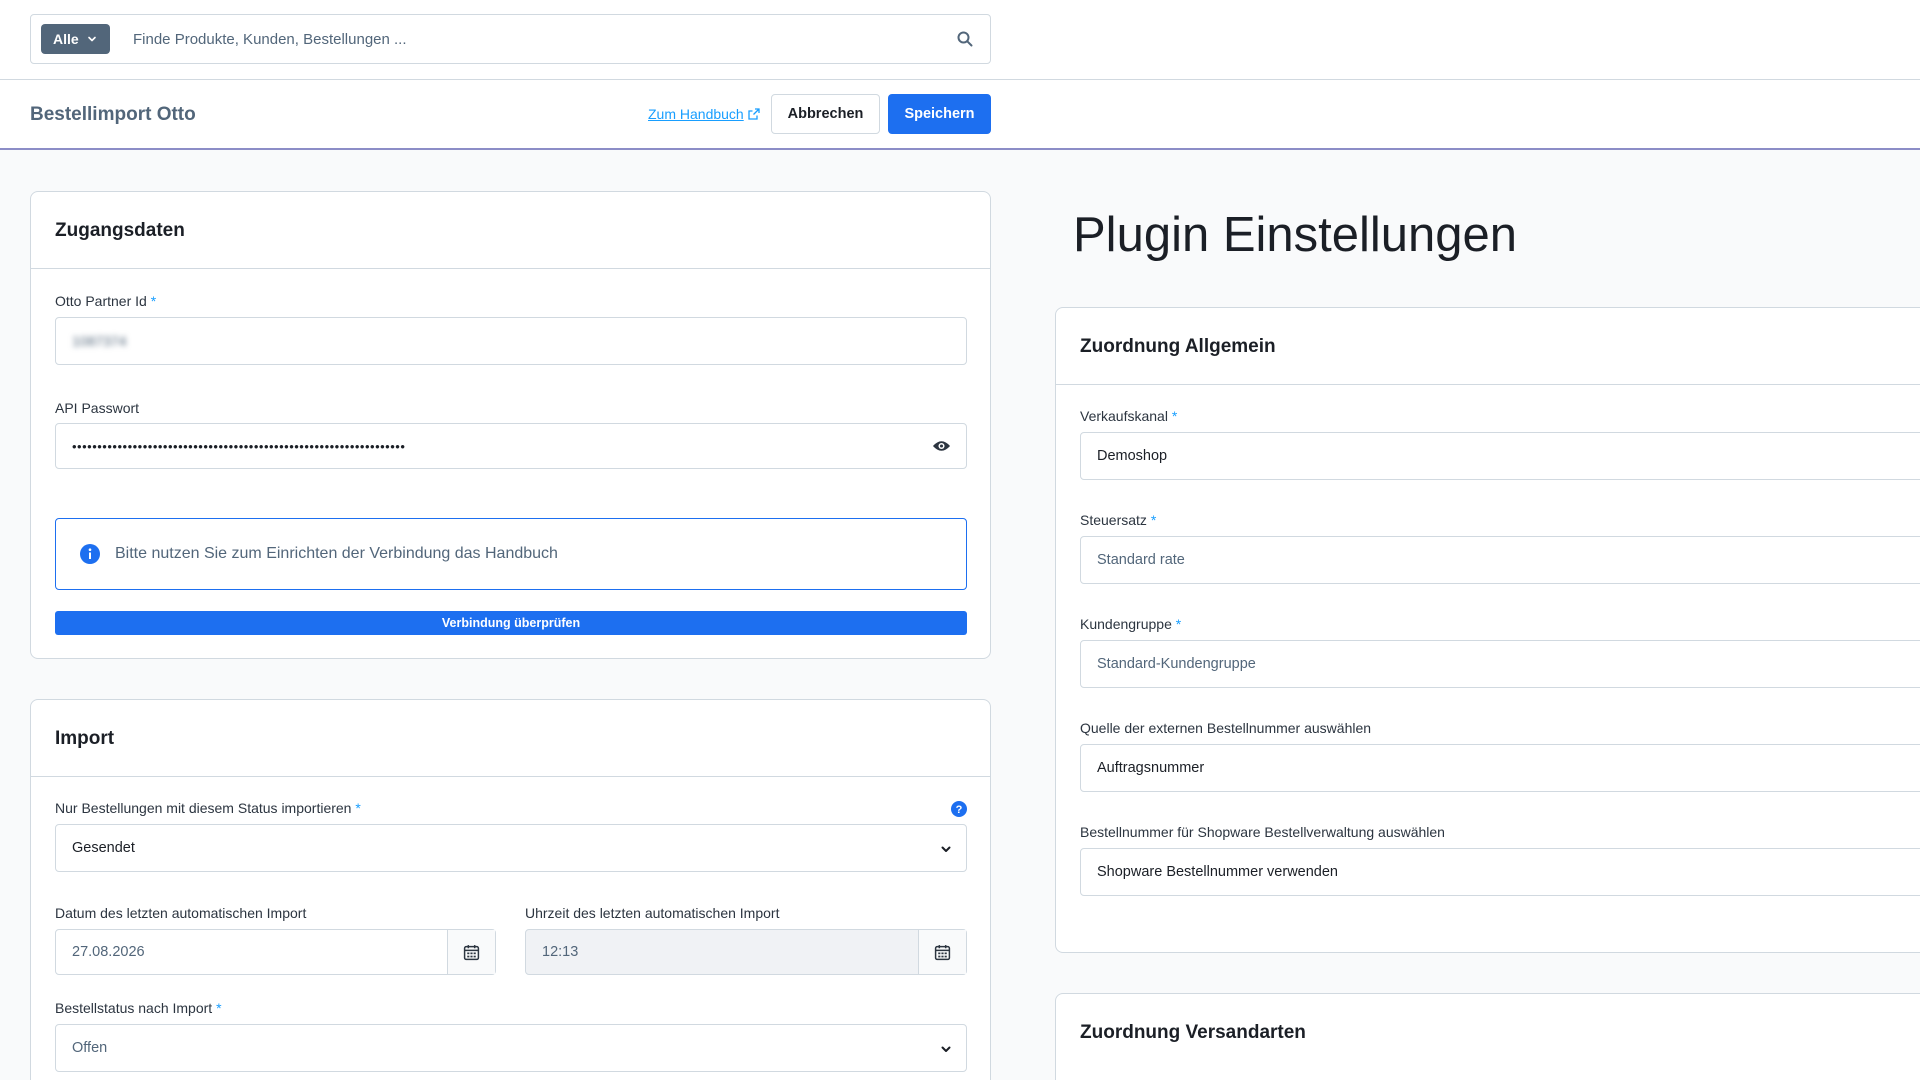  I want to click on plugin-settings-heading: Plugin Einstellungen, so click(1295, 235).